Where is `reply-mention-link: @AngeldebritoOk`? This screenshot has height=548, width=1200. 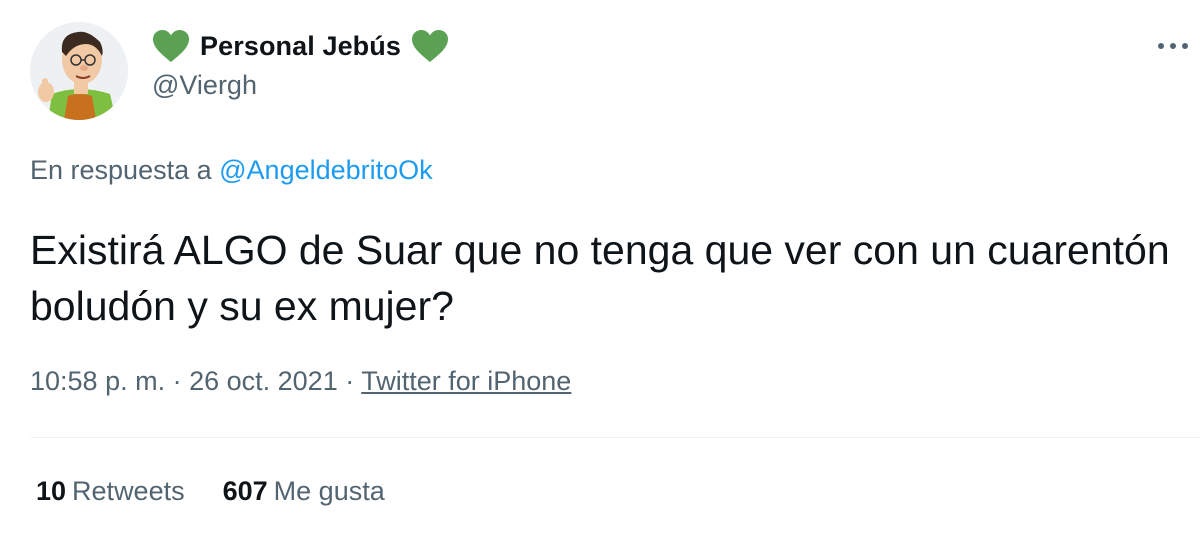
reply-mention-link: @AngeldebritoOk is located at coordinates (326, 170).